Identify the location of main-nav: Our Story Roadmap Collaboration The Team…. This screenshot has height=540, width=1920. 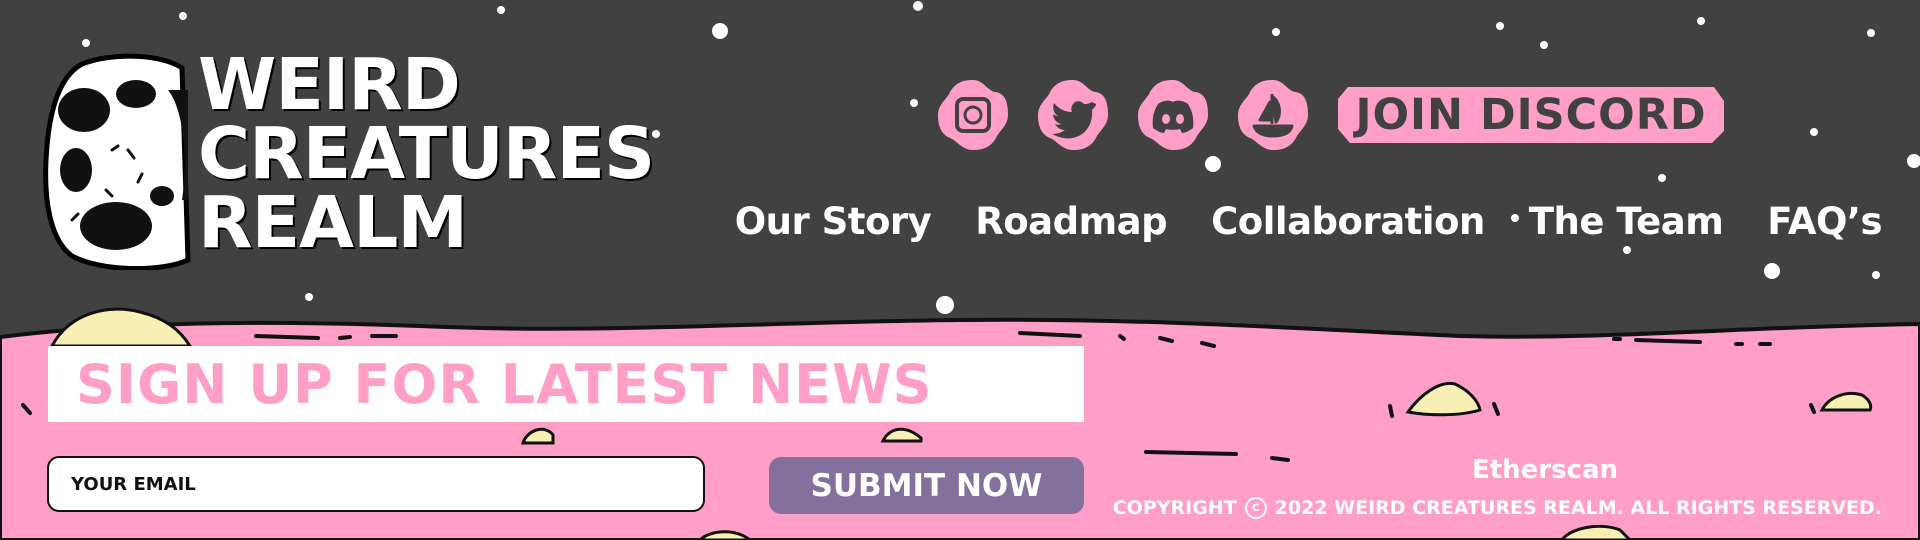
(1287, 221).